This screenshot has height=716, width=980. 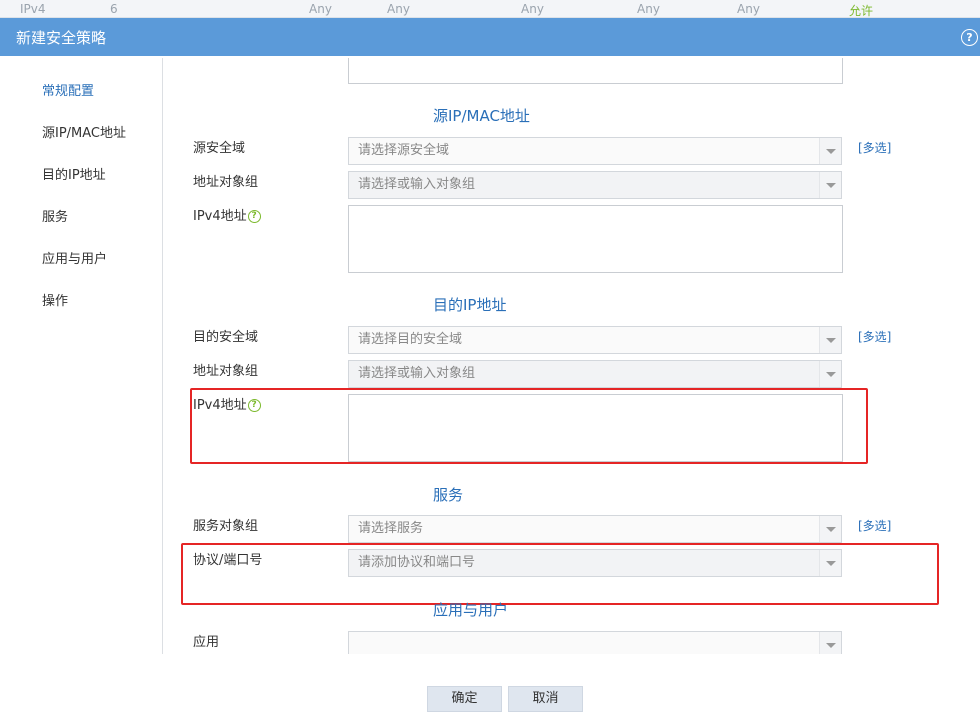 I want to click on source-ipv4-label: IPv4地址?, so click(x=227, y=214).